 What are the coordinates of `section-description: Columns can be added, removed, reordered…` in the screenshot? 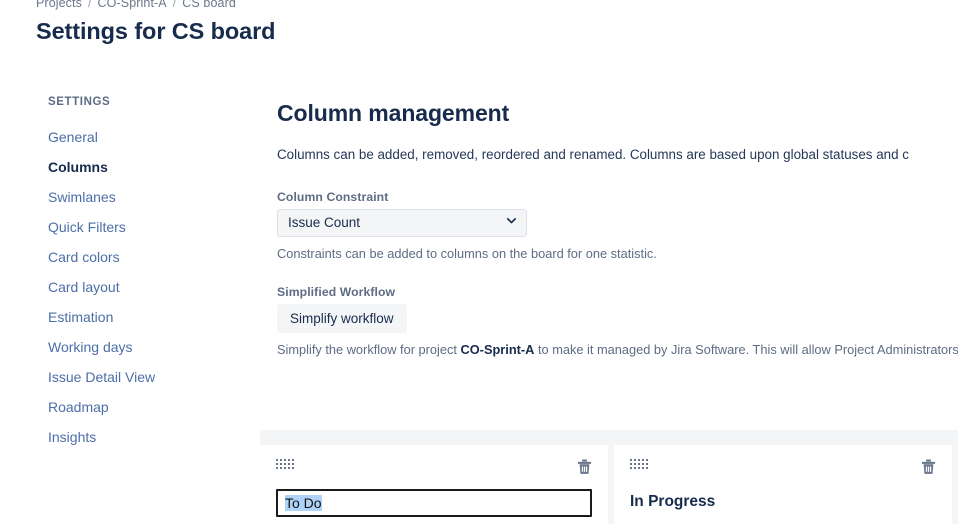 It's located at (593, 154).